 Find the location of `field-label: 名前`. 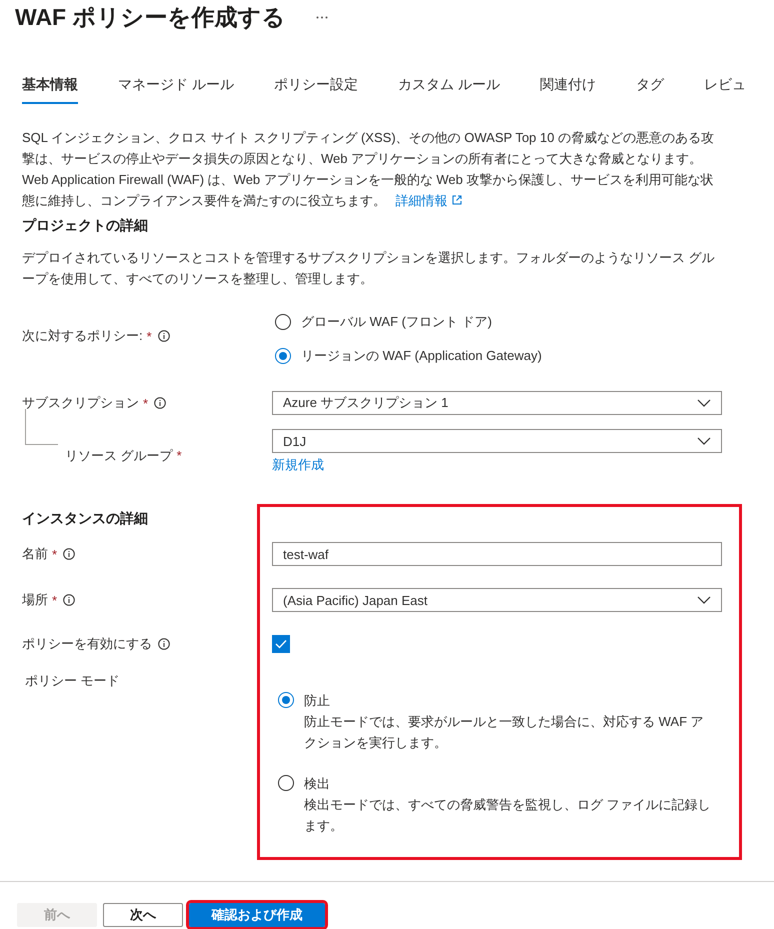

field-label: 名前 is located at coordinates (35, 554).